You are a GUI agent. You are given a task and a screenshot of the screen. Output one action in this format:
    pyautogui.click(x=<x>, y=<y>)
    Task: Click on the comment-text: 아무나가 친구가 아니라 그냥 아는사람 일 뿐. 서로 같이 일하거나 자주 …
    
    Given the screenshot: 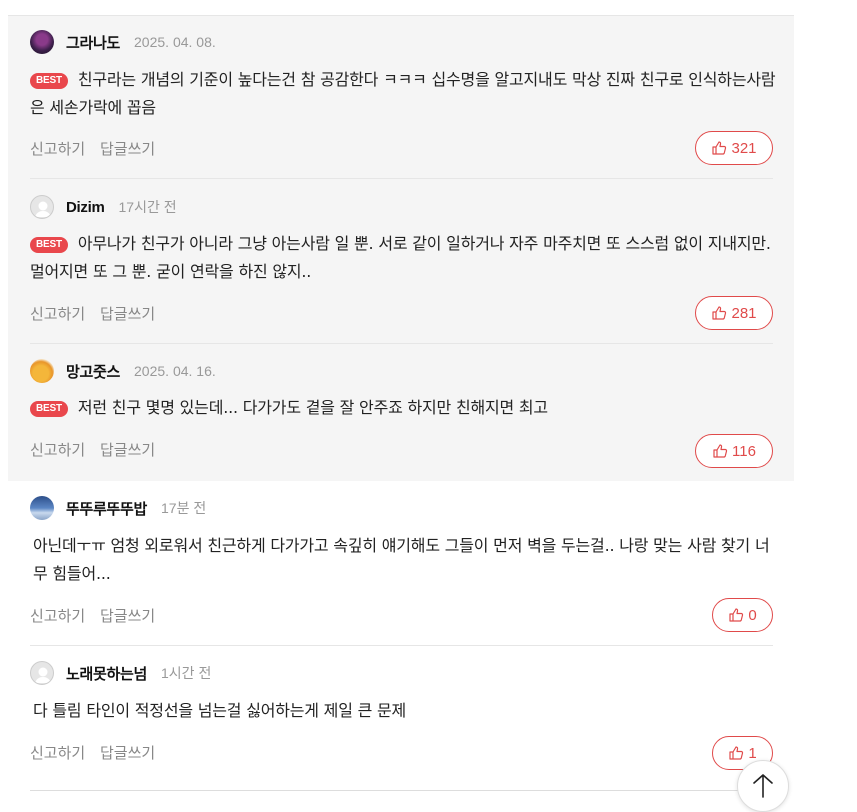 What is the action you would take?
    pyautogui.click(x=400, y=257)
    